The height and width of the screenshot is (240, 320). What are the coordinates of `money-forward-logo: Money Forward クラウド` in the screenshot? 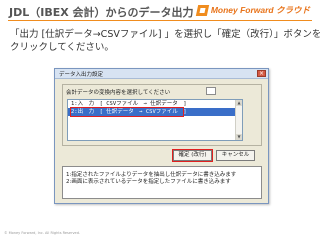 It's located at (252, 10).